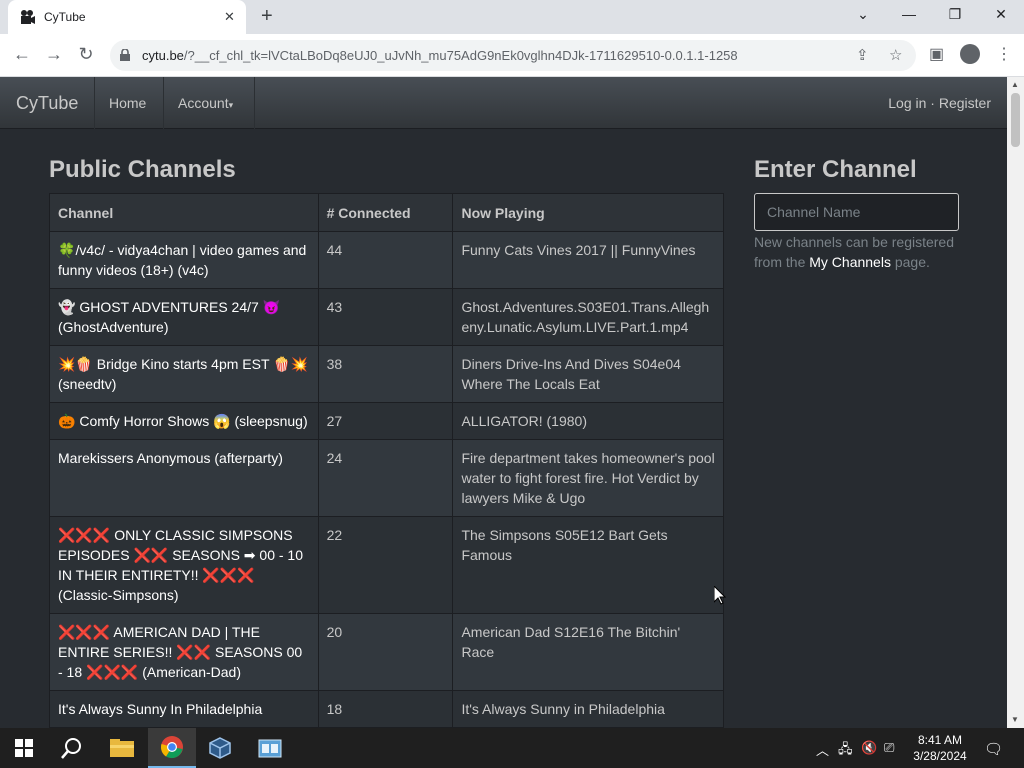 The width and height of the screenshot is (1024, 768). Describe the element at coordinates (47, 103) in the screenshot. I see `brand-link: CyTube` at that location.